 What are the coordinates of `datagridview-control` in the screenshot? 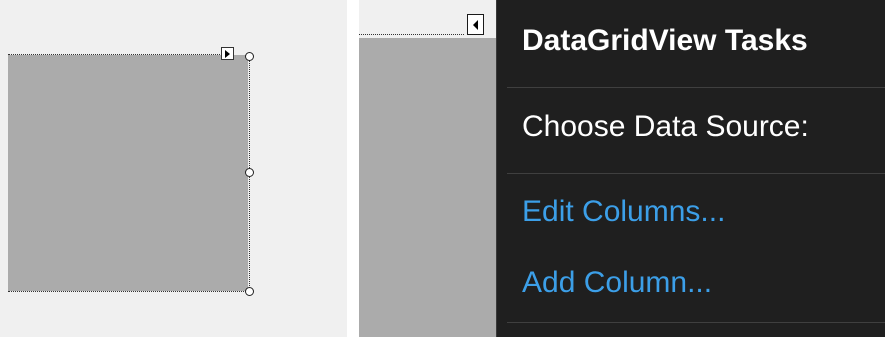 It's located at (427, 187).